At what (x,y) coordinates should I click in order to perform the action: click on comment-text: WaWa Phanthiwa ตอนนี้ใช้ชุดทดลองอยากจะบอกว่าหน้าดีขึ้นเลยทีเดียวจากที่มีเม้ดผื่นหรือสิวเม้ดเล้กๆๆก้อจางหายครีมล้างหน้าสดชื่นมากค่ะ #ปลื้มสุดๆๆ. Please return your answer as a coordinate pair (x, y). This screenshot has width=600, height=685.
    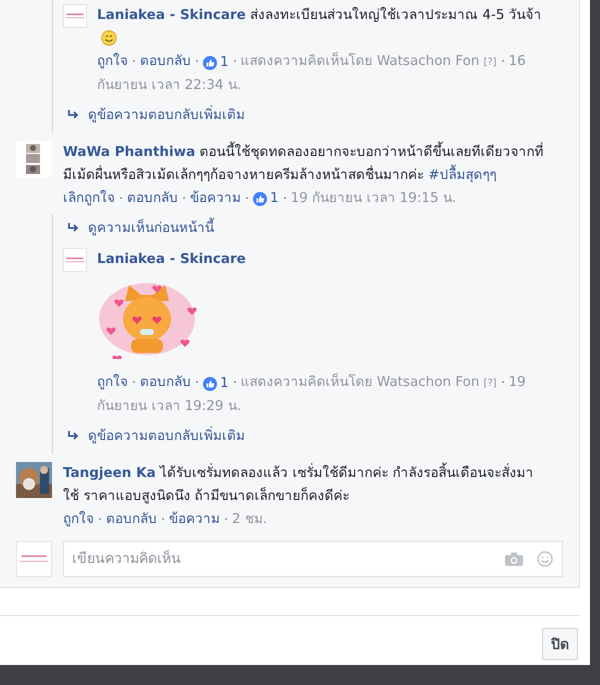
    Looking at the image, I should click on (306, 164).